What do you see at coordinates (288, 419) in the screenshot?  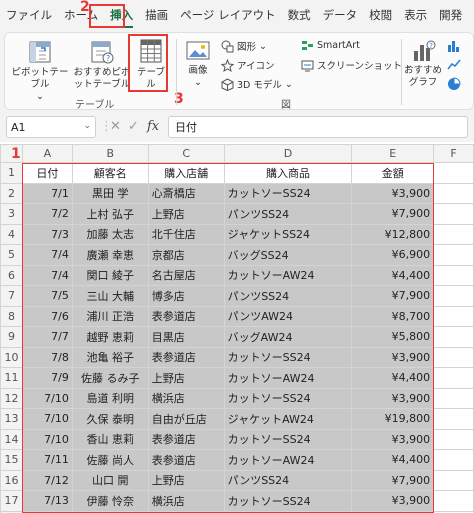 I see `cell: ジャケットAW24` at bounding box center [288, 419].